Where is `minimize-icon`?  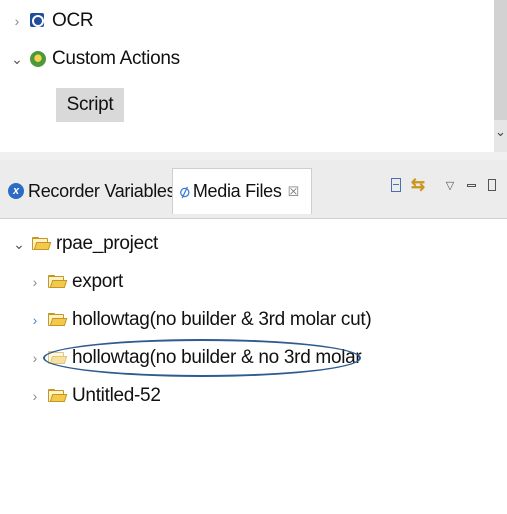 minimize-icon is located at coordinates (471, 185).